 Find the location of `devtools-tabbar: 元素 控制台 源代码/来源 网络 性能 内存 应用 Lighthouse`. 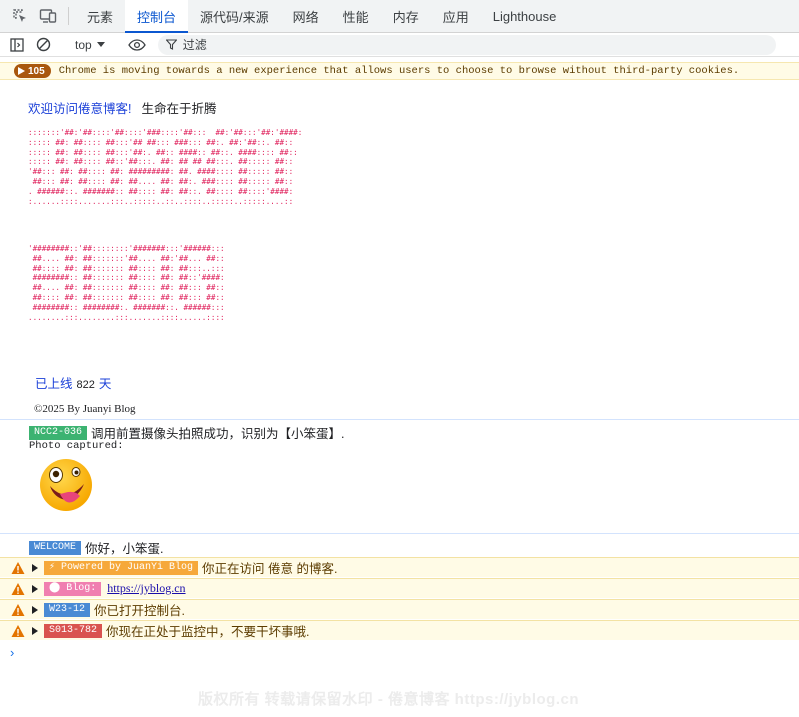

devtools-tabbar: 元素 控制台 源代码/来源 网络 性能 内存 应用 Lighthouse is located at coordinates (399, 16).